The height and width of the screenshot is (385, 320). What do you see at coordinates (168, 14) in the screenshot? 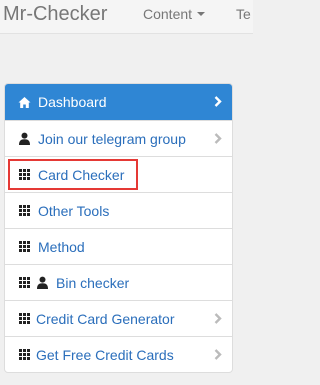
I see `nav-content-label: Content` at bounding box center [168, 14].